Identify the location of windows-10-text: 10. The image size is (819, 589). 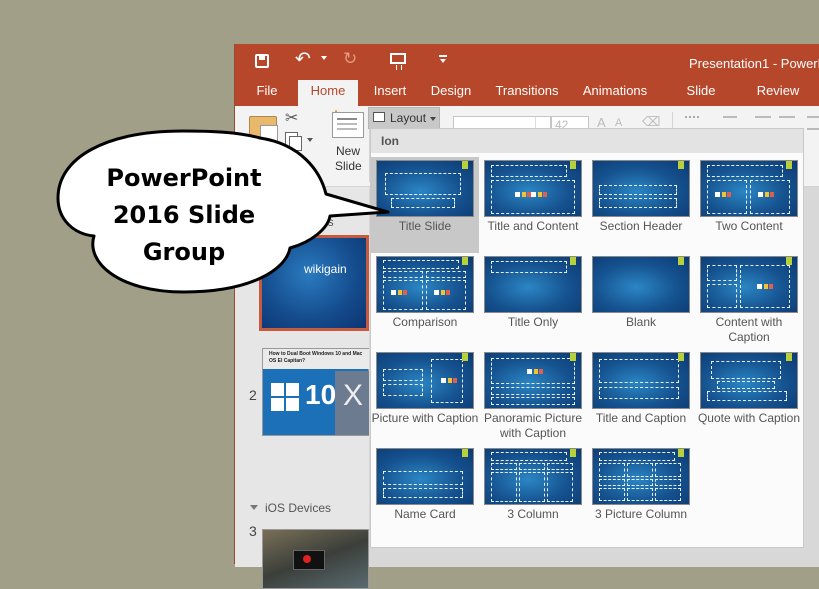
(321, 394).